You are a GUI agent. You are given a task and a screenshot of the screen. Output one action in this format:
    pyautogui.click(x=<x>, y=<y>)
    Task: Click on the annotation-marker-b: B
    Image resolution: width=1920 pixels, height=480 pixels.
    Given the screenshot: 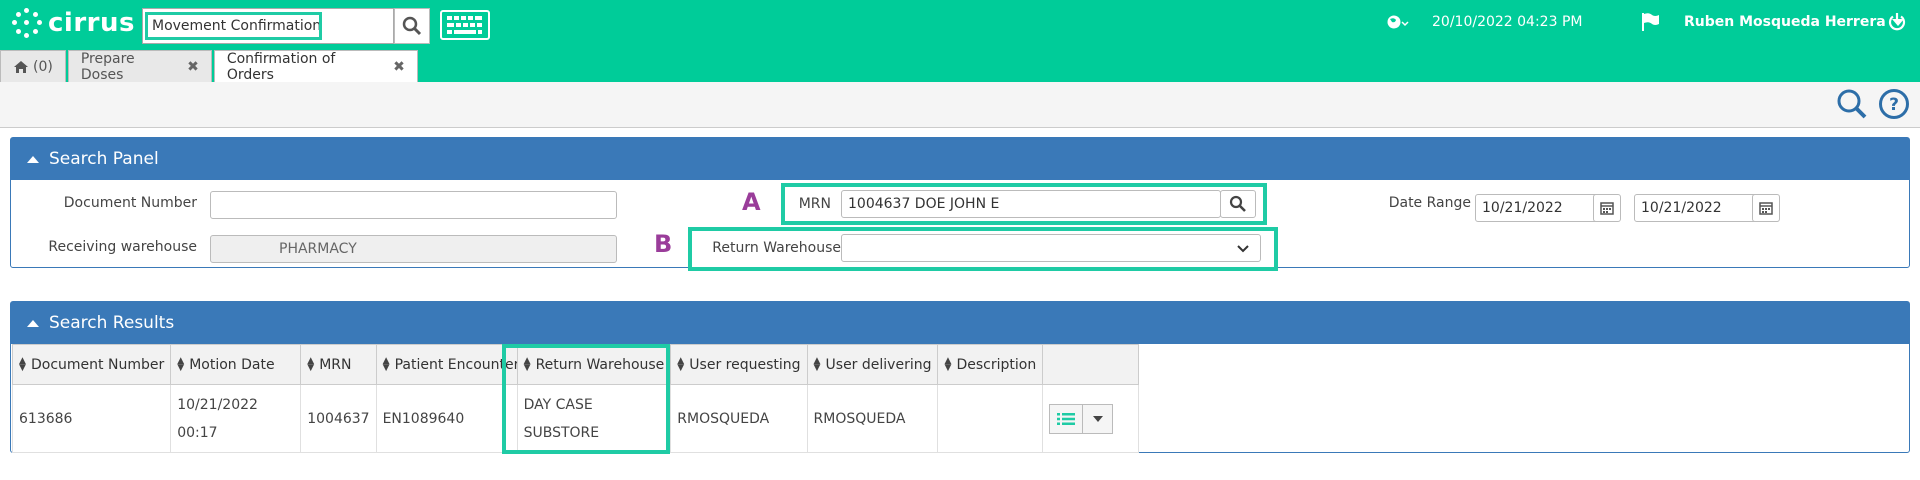 What is the action you would take?
    pyautogui.click(x=663, y=244)
    